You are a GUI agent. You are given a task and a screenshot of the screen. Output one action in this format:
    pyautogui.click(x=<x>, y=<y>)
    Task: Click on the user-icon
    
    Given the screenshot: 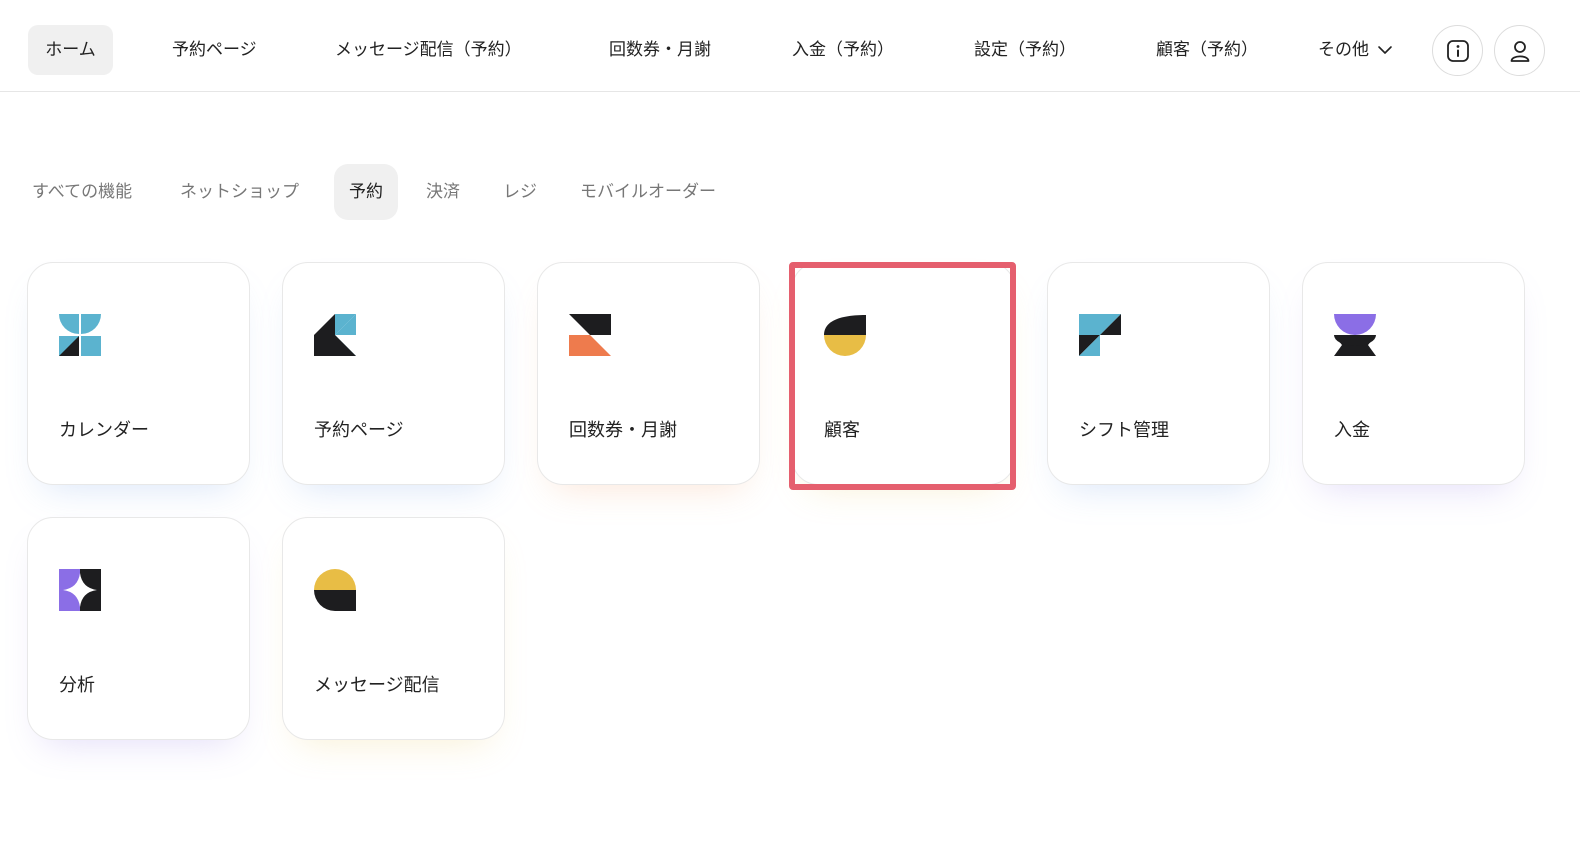 What is the action you would take?
    pyautogui.click(x=1519, y=51)
    